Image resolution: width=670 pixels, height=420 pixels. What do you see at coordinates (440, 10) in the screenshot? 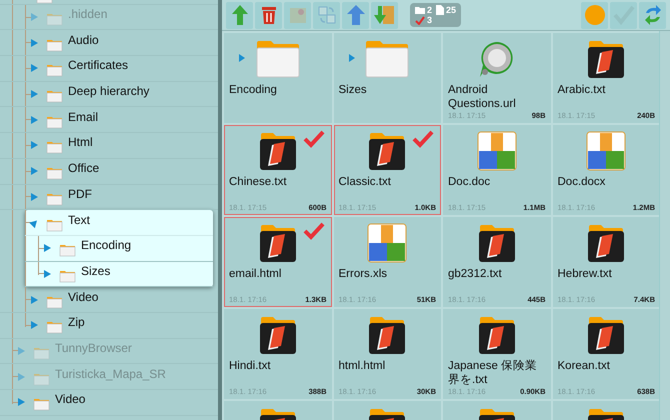
I see `file-icon` at bounding box center [440, 10].